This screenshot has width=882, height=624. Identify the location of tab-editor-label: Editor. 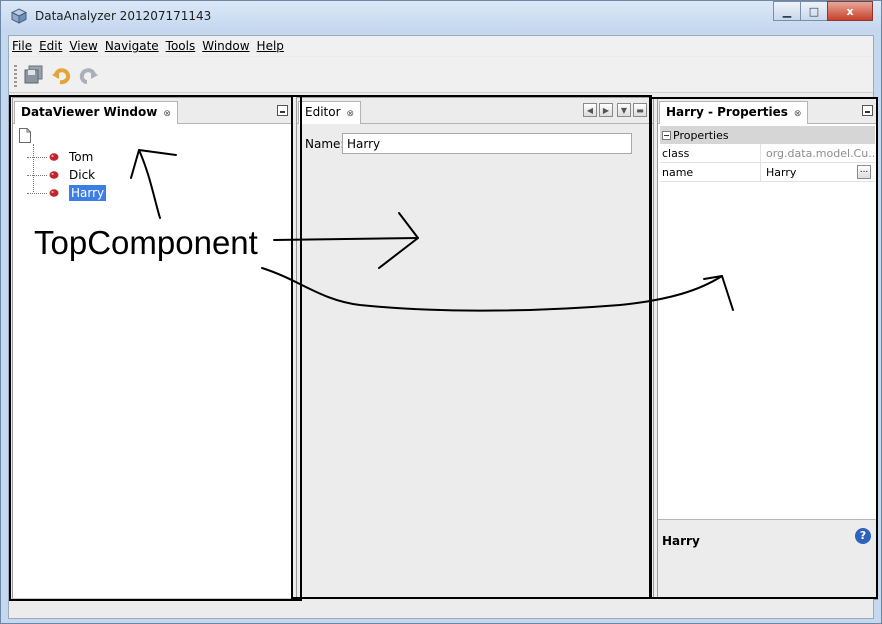
(323, 112).